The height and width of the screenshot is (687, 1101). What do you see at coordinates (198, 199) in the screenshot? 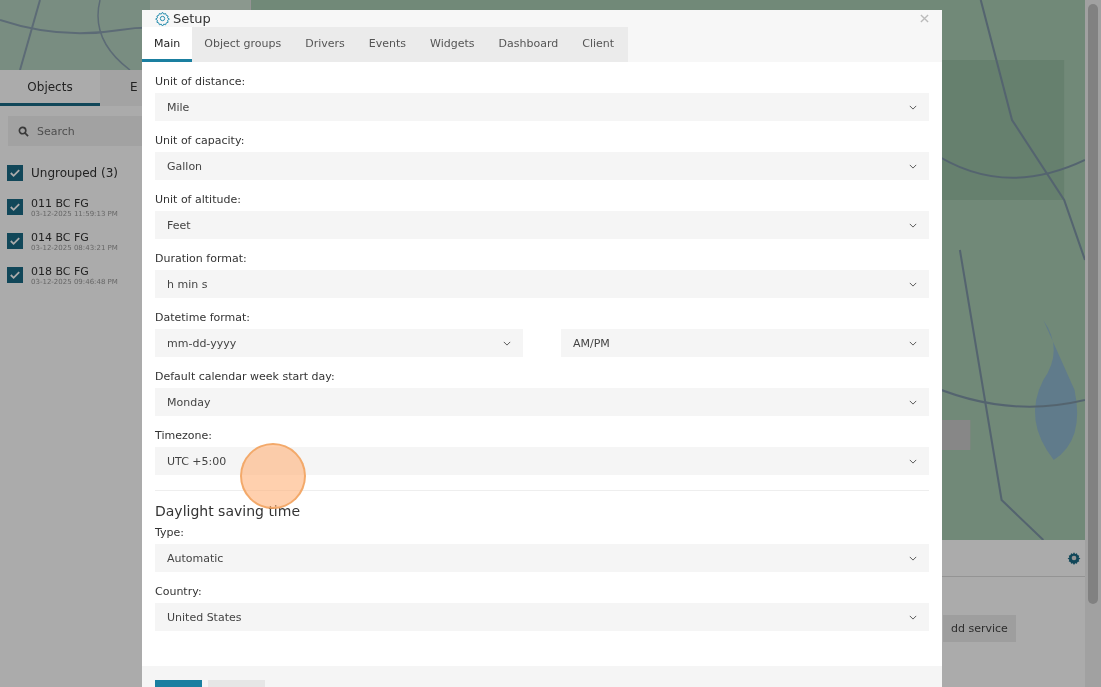
I see `field-label: Unit of altitude:` at bounding box center [198, 199].